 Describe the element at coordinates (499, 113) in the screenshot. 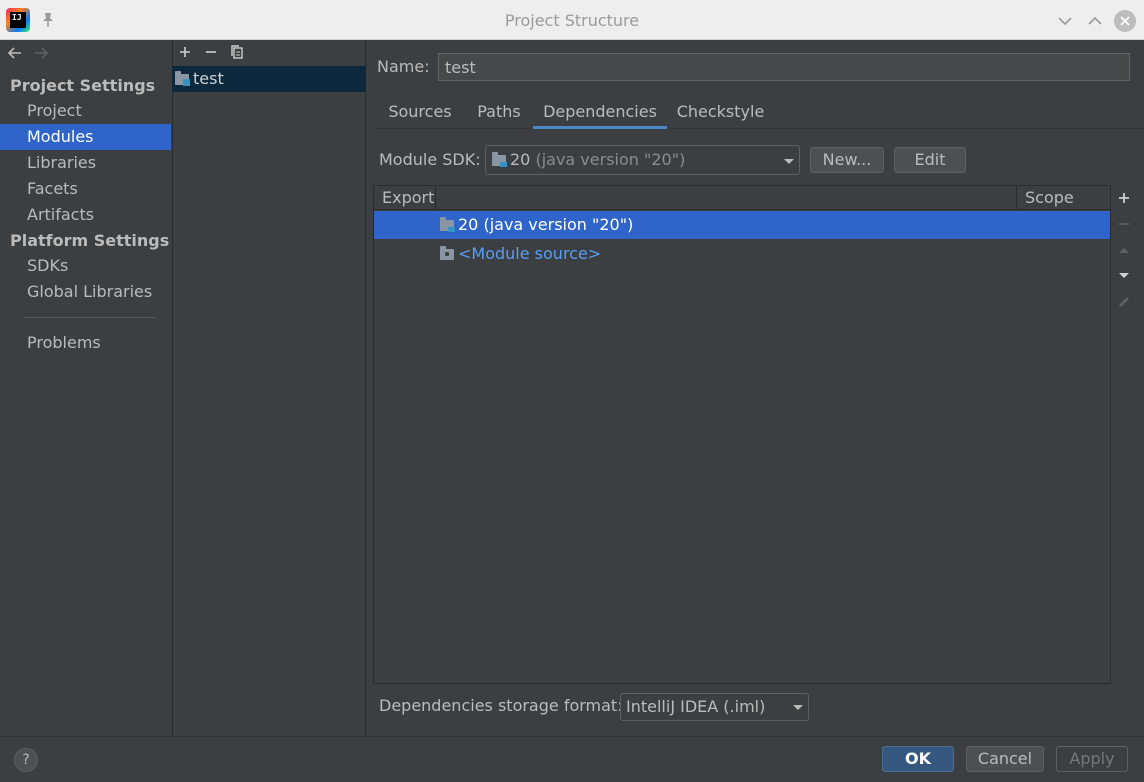

I see `tab-paths: Paths` at that location.